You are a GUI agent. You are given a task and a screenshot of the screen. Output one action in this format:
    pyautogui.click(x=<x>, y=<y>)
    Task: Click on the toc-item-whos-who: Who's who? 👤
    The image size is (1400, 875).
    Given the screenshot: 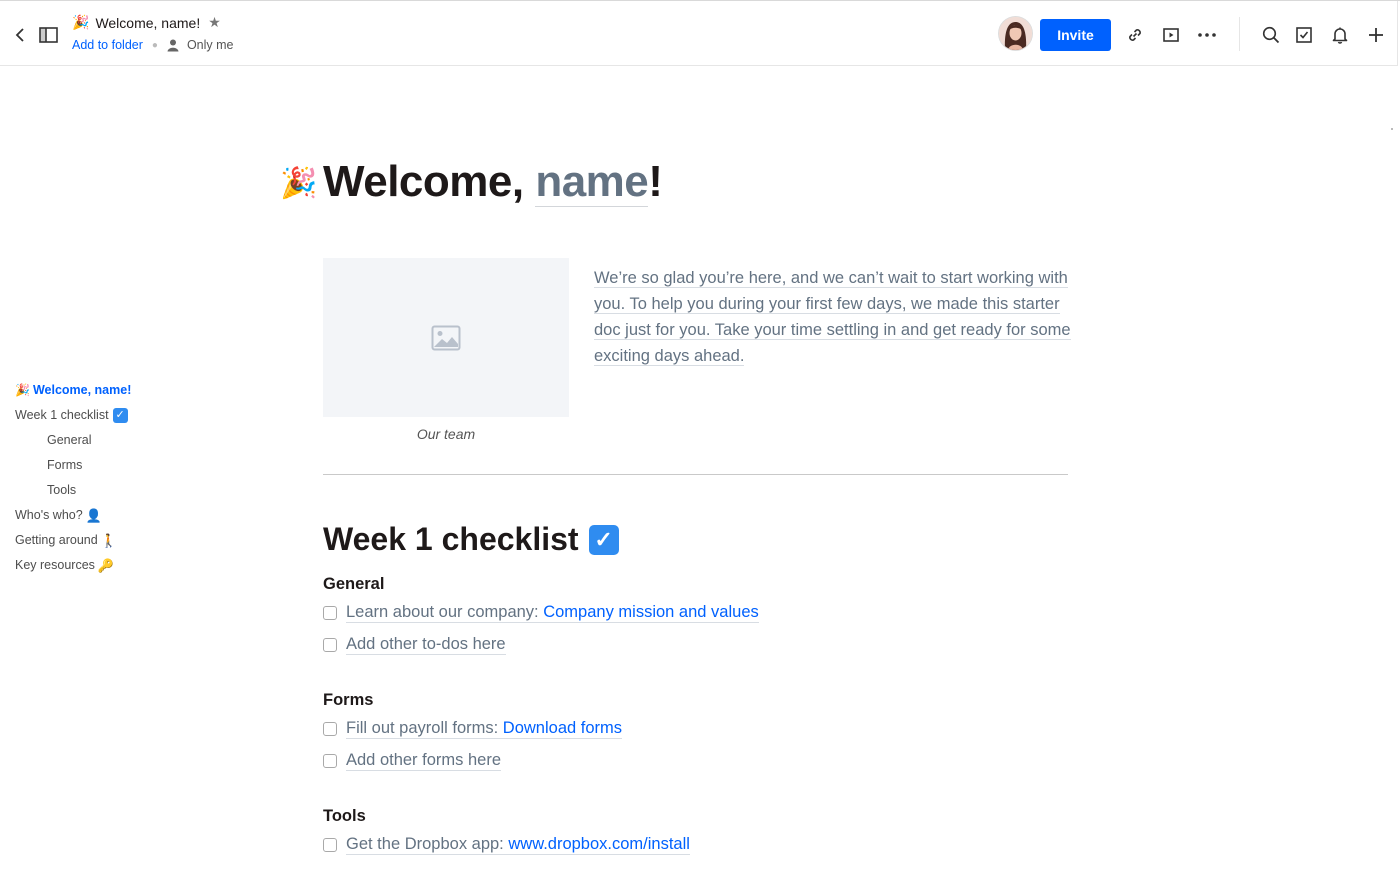 What is the action you would take?
    pyautogui.click(x=73, y=515)
    